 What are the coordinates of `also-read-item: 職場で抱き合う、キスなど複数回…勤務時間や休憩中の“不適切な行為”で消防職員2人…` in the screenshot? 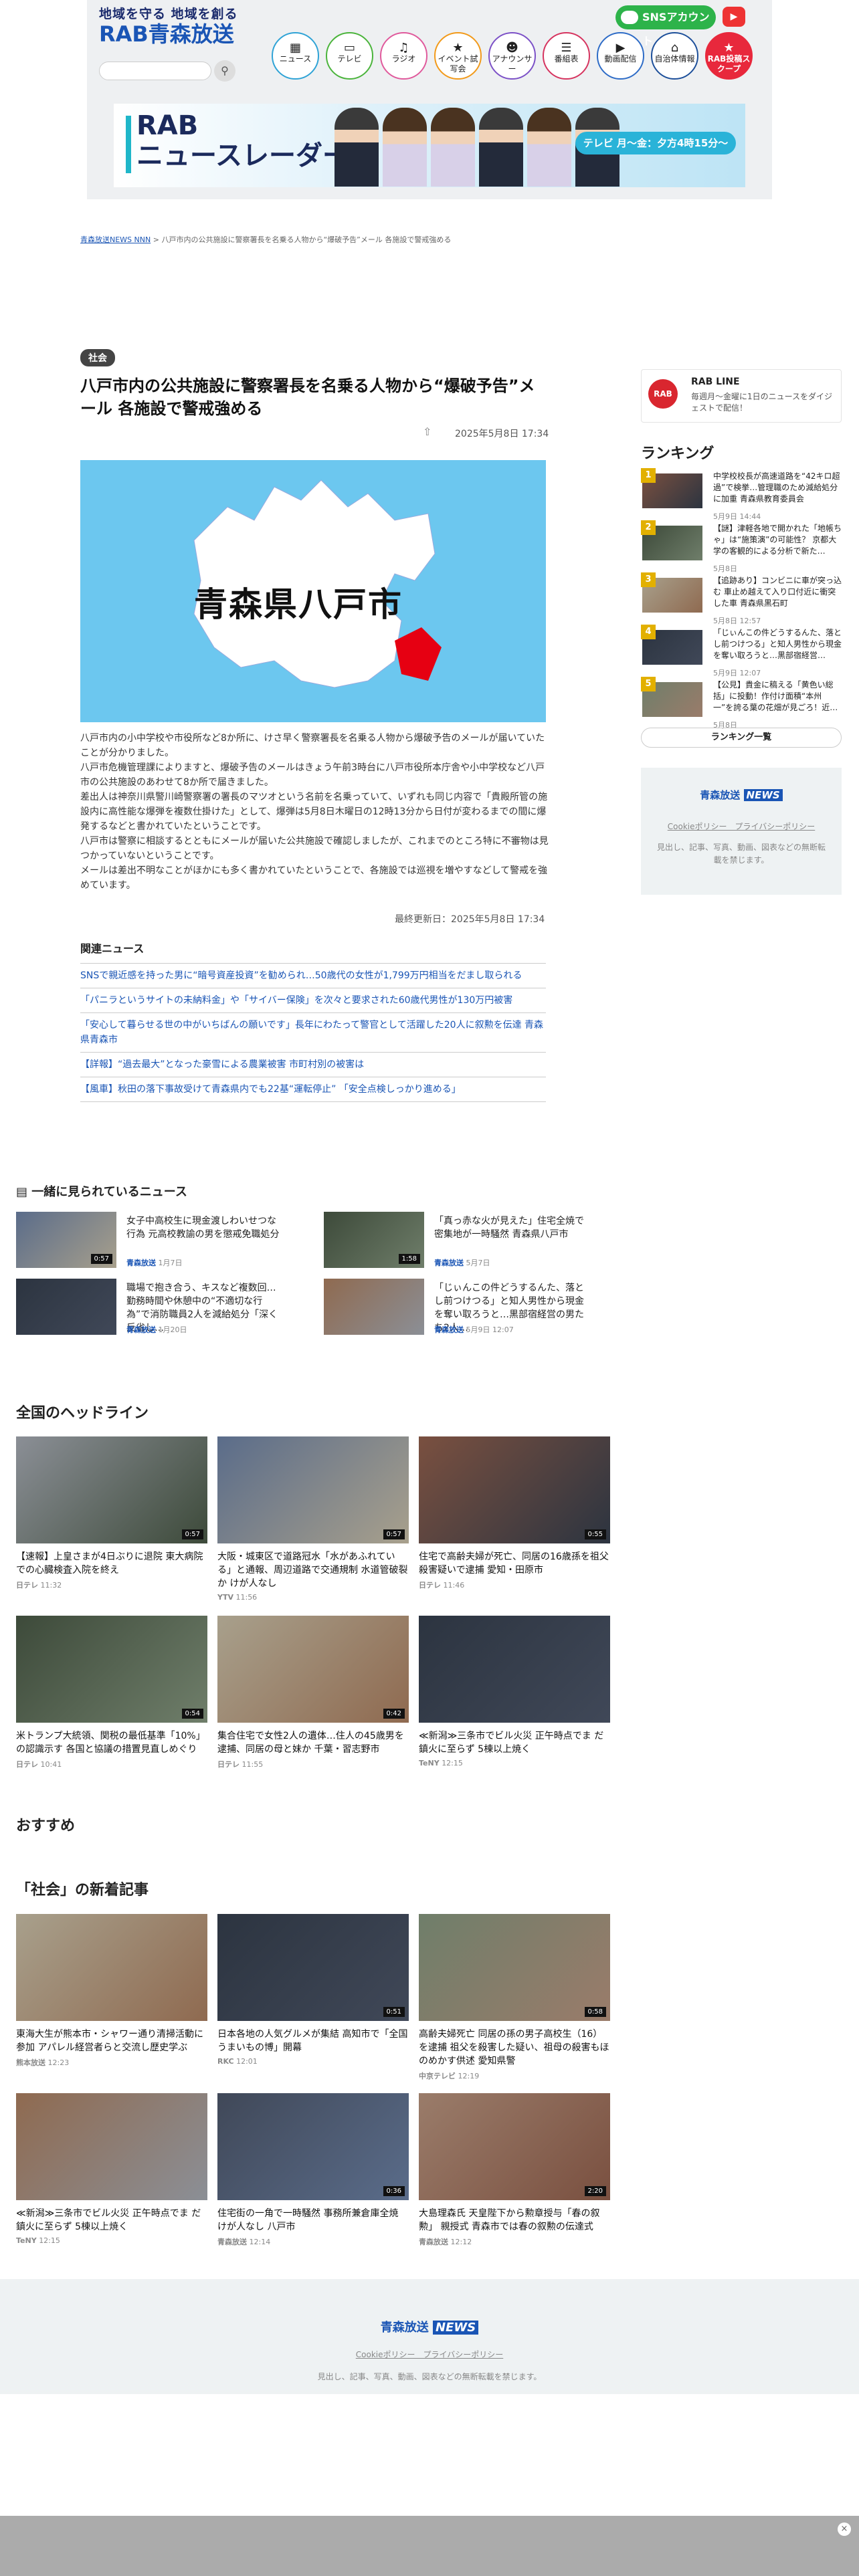 It's located at (163, 1307).